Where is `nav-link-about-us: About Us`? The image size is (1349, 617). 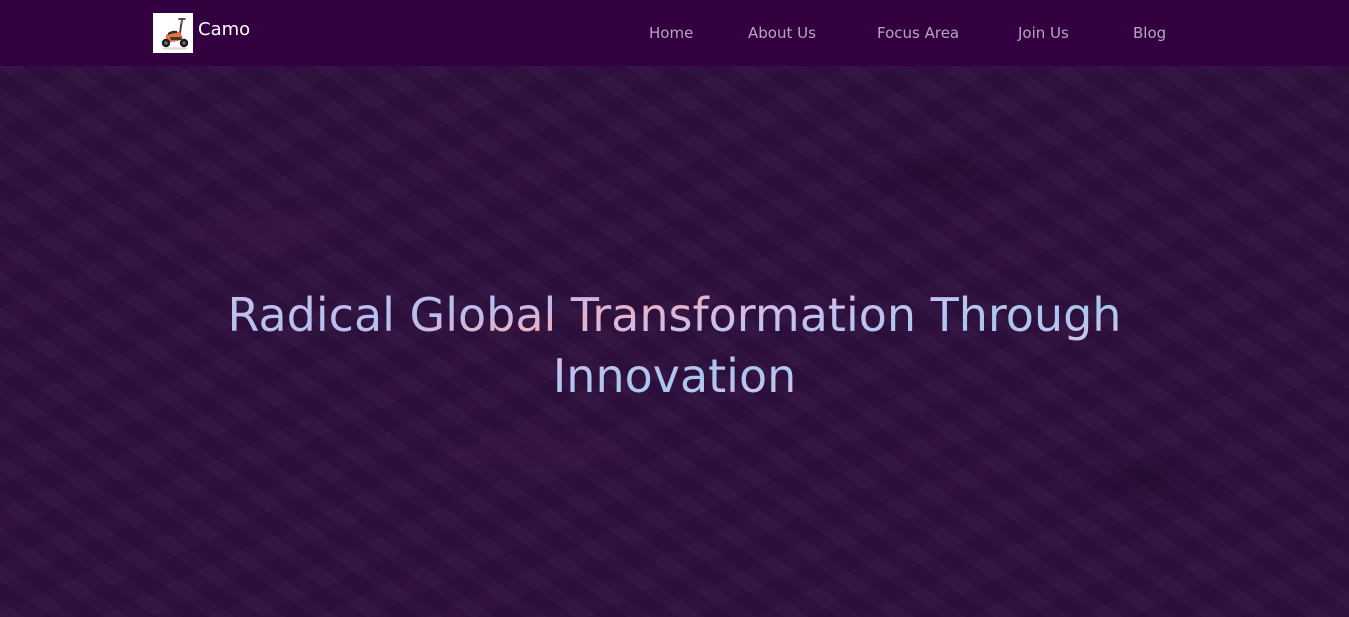
nav-link-about-us: About Us is located at coordinates (782, 33).